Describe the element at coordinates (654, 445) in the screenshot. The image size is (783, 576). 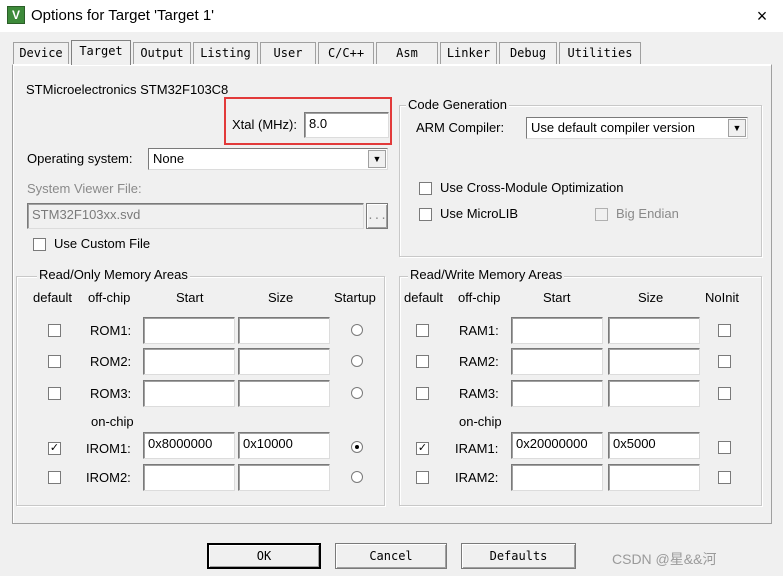
I see `iram1-size-input: 0x5000` at that location.